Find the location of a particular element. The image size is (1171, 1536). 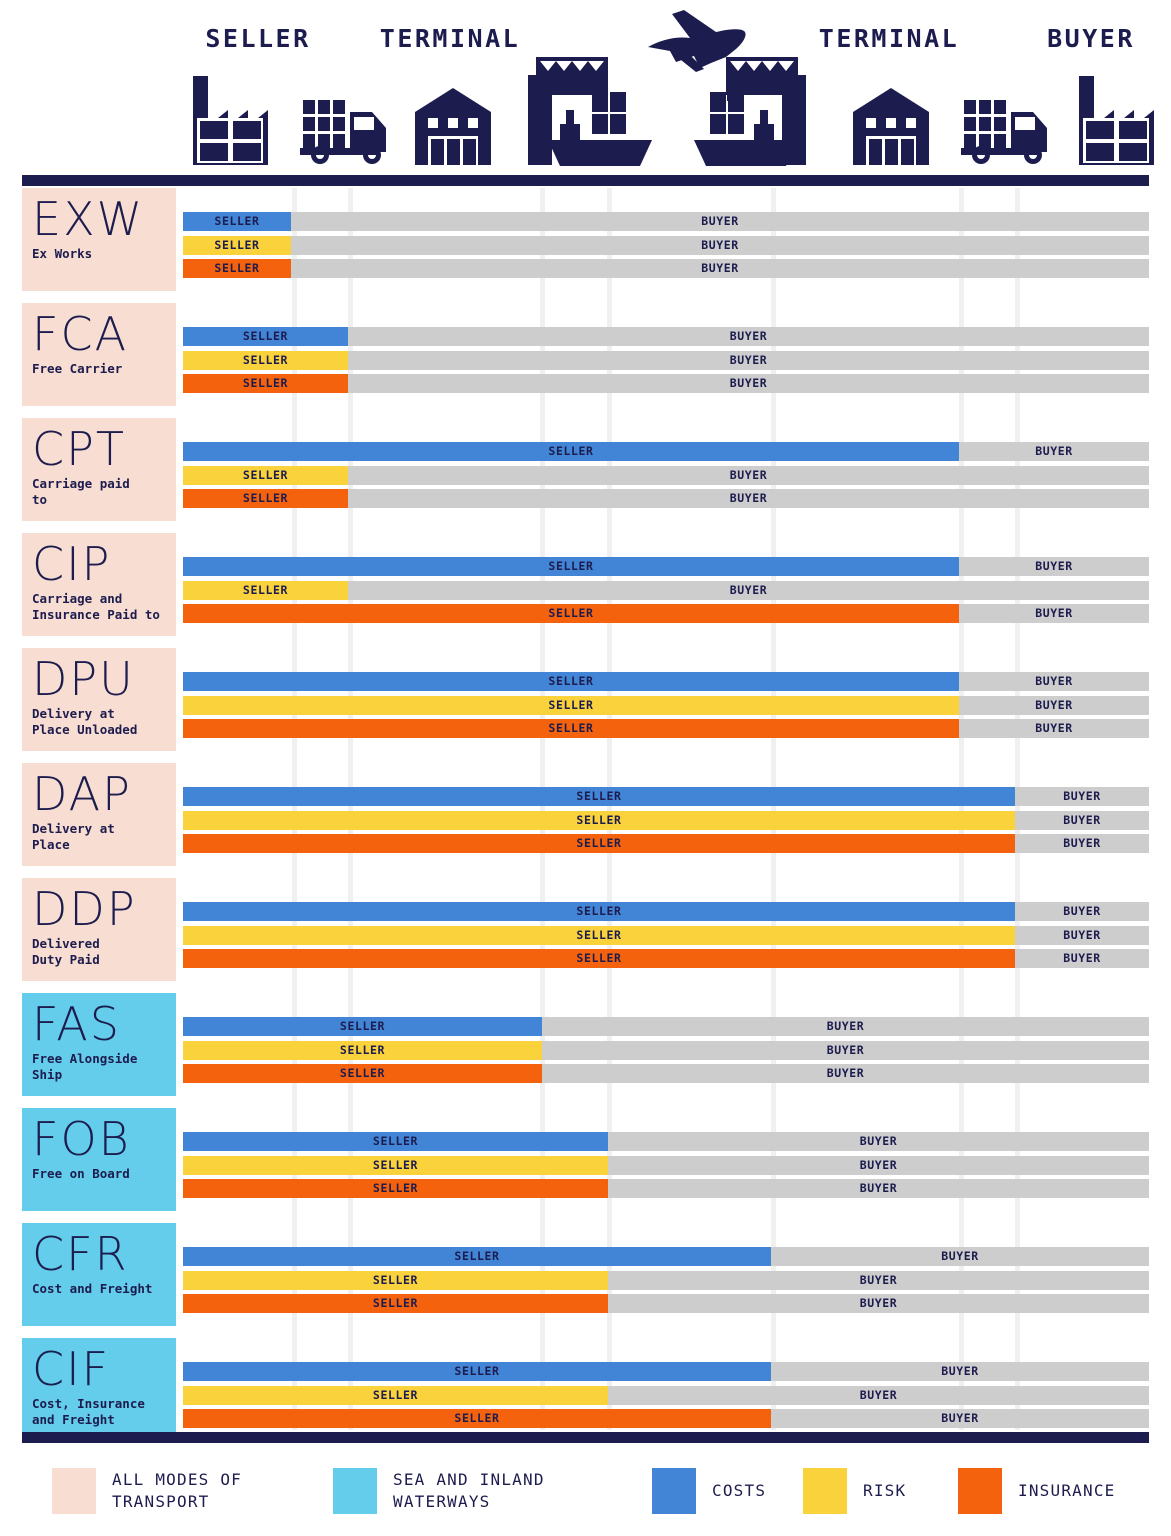

term-full-name: Carriage paid to is located at coordinates (81, 491).